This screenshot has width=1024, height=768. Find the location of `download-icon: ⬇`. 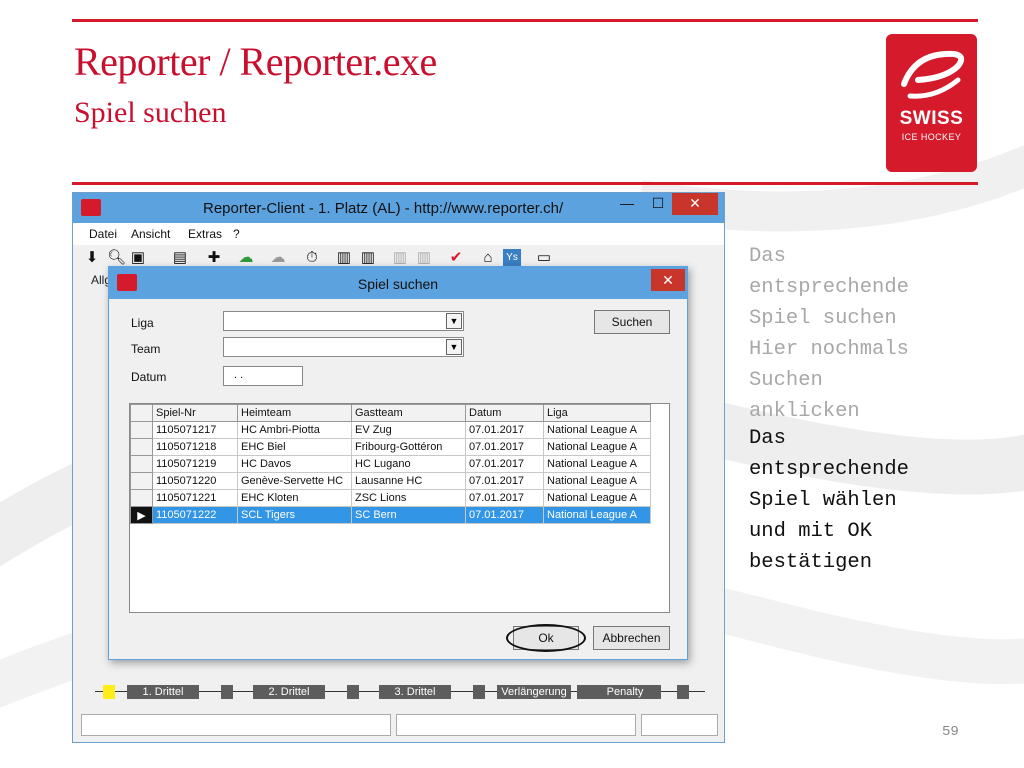

download-icon: ⬇ is located at coordinates (92, 258).